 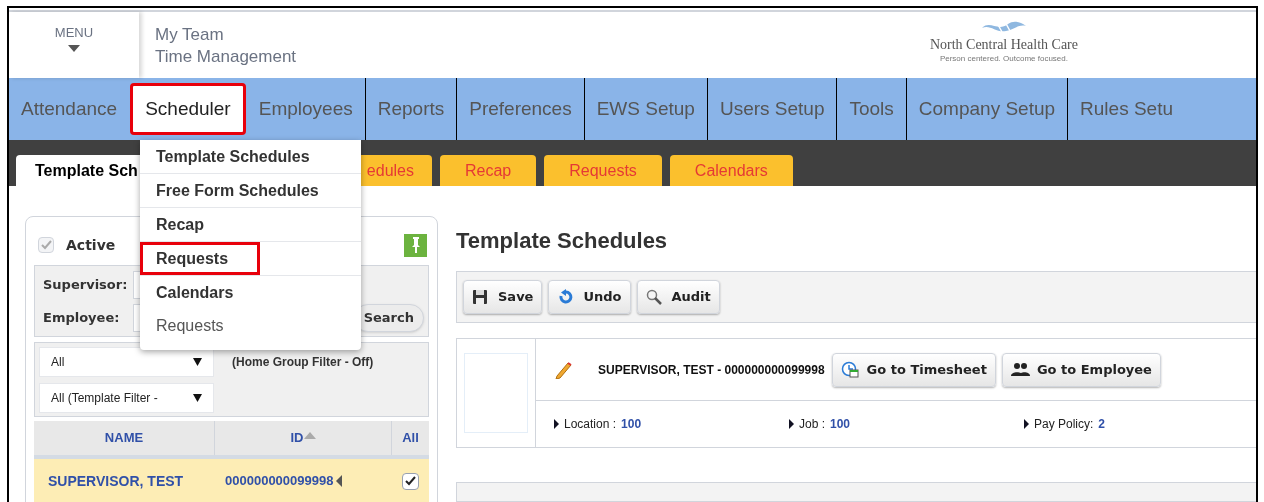 What do you see at coordinates (86, 285) in the screenshot?
I see `field-label: Supervisor:` at bounding box center [86, 285].